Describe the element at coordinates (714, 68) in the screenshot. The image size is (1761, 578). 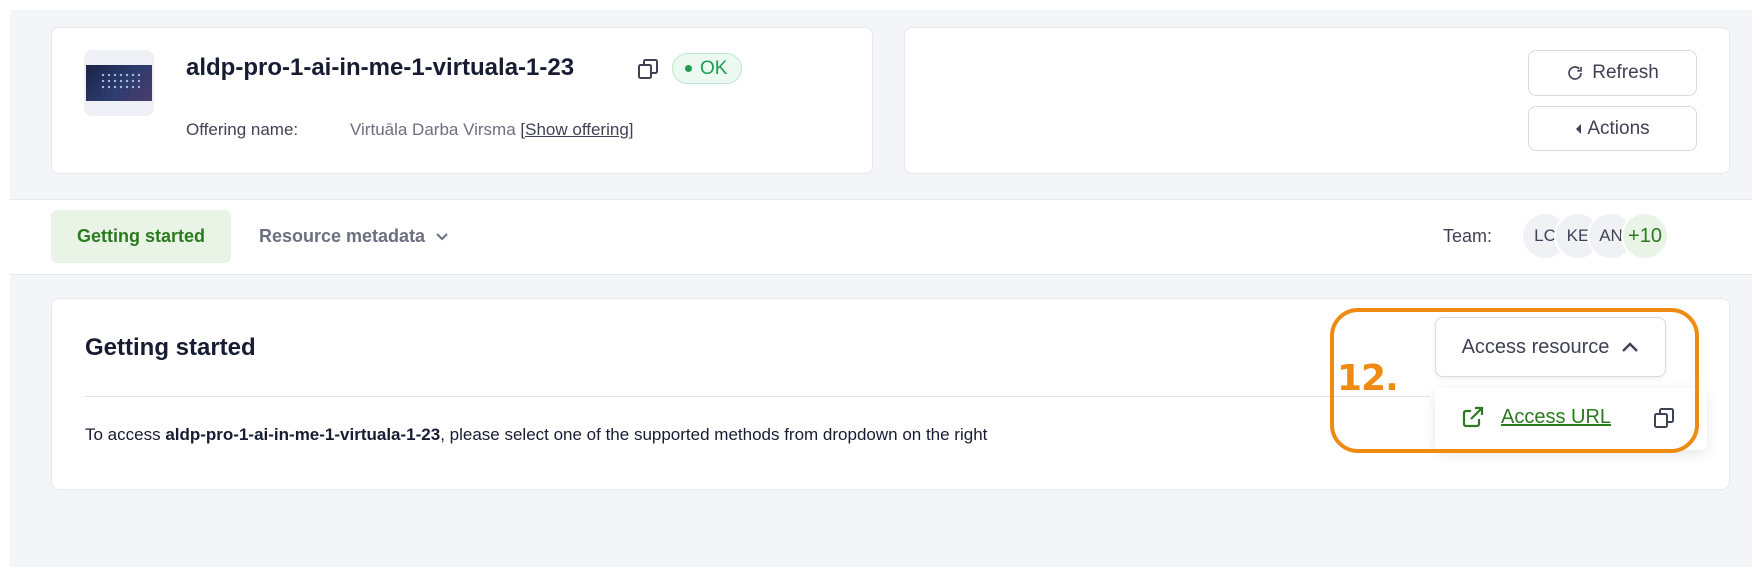
I see `status-text: OK` at that location.